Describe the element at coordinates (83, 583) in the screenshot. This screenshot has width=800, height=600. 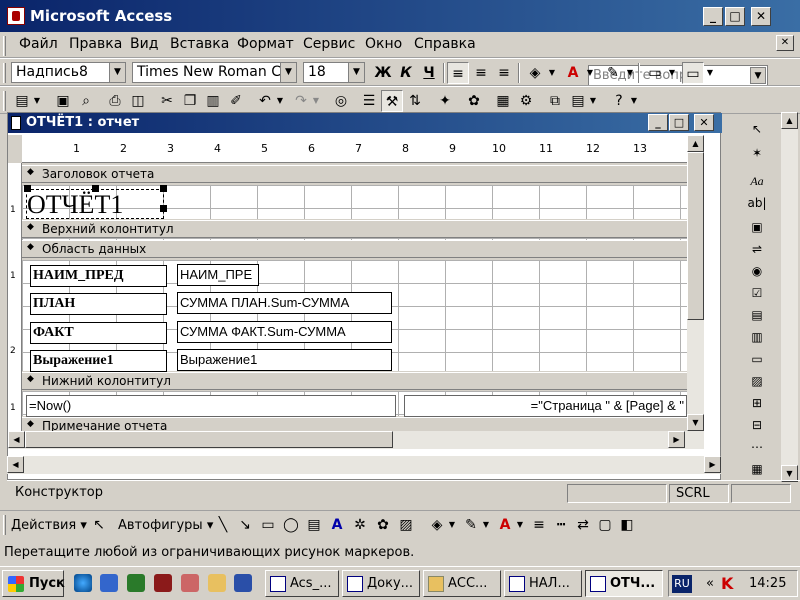
I see `internet-explorer-icon` at that location.